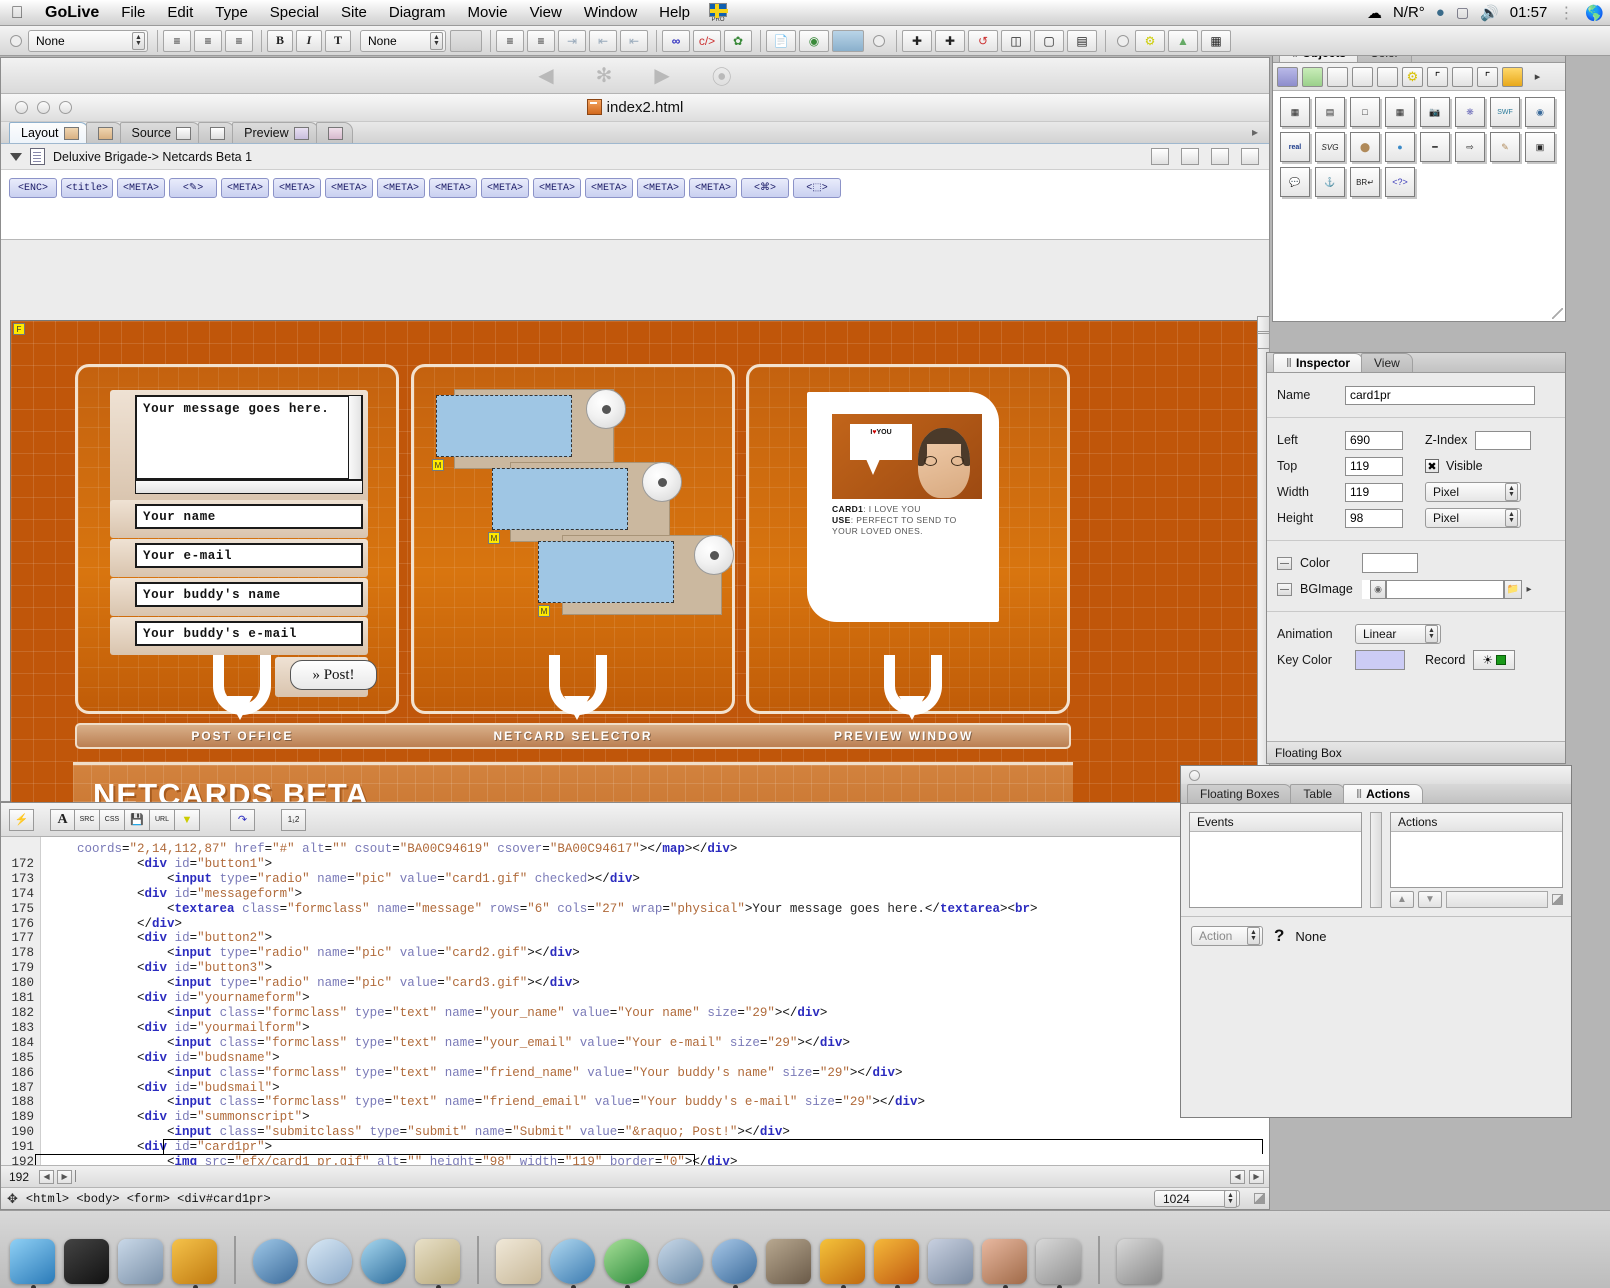  I want to click on your-email-input: Your e-mail, so click(249, 555).